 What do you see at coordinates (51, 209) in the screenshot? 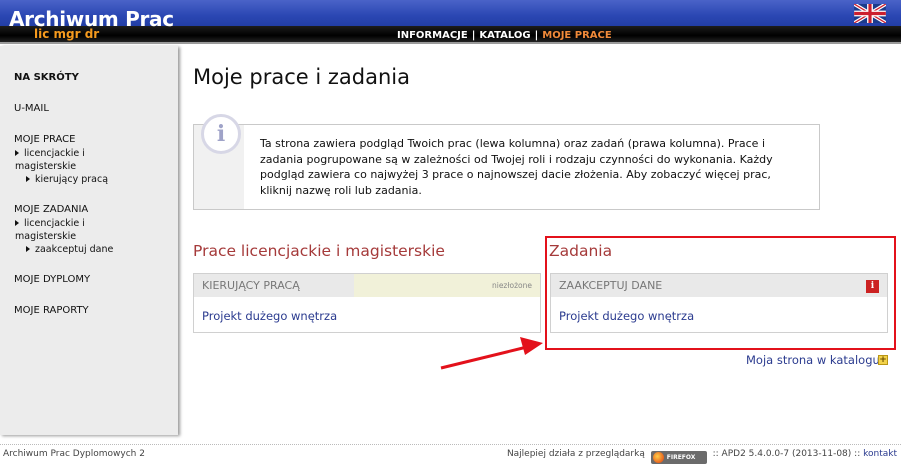
I see `sidebar-item-moje-zadania: MOJE ZADANIA` at bounding box center [51, 209].